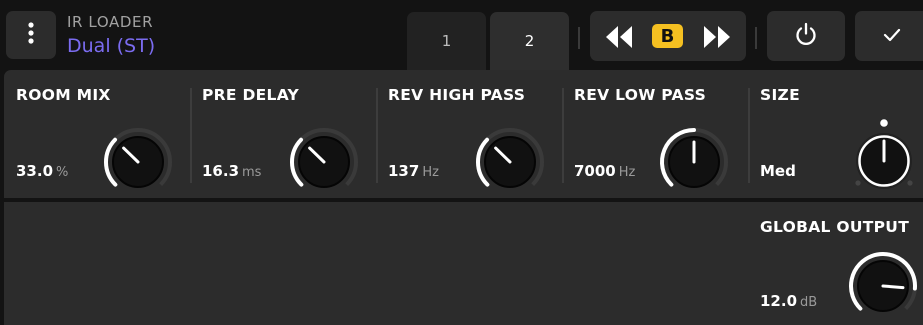 This screenshot has width=923, height=325. Describe the element at coordinates (469, 134) in the screenshot. I see `param-rev-high-pass: REV HIGH PASS 137 Hz` at that location.